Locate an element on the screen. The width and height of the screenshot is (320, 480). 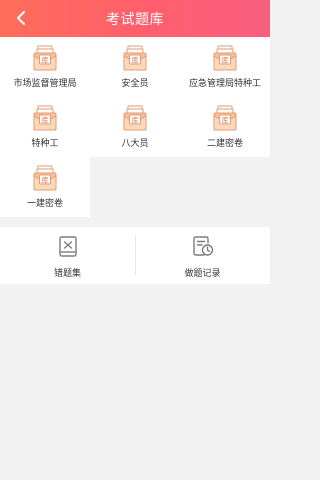
back-arrow-icon is located at coordinates (21, 18).